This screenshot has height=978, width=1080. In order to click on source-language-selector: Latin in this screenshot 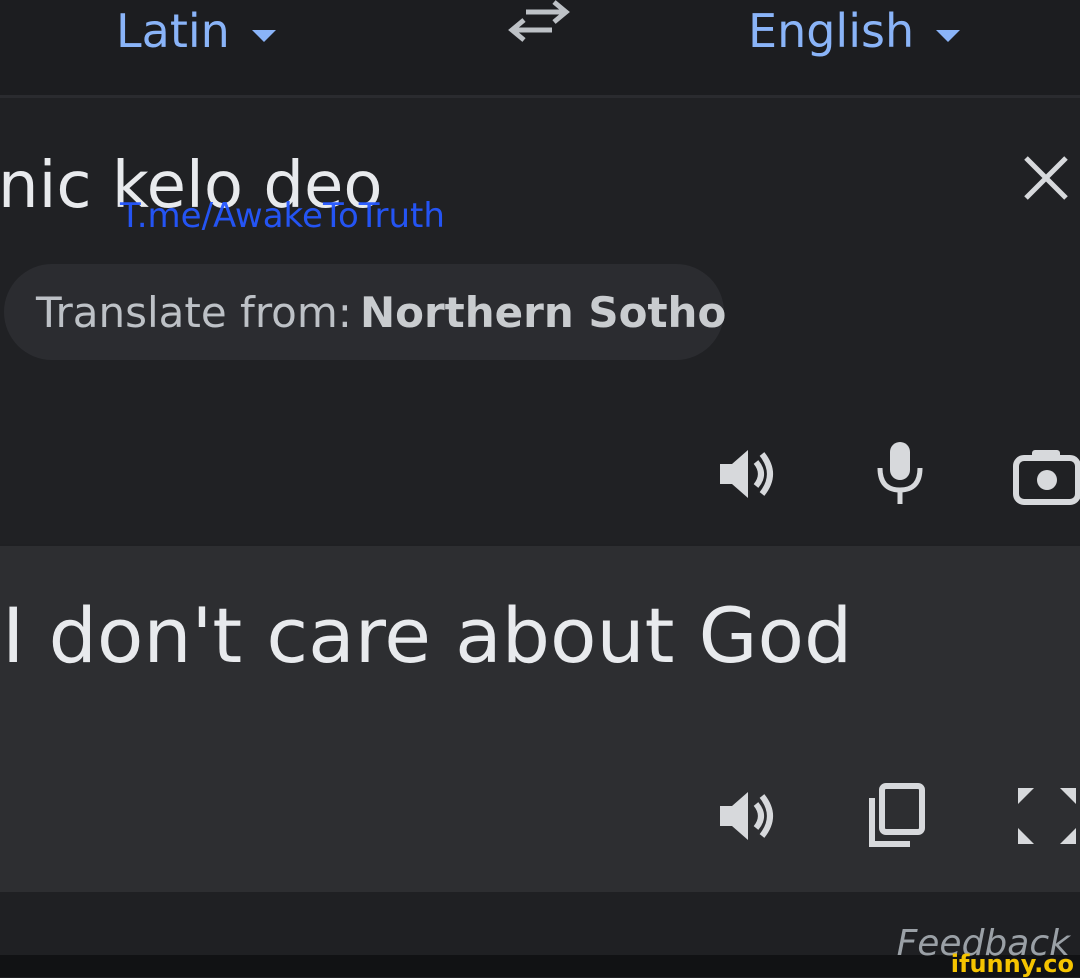, I will do `click(196, 31)`.